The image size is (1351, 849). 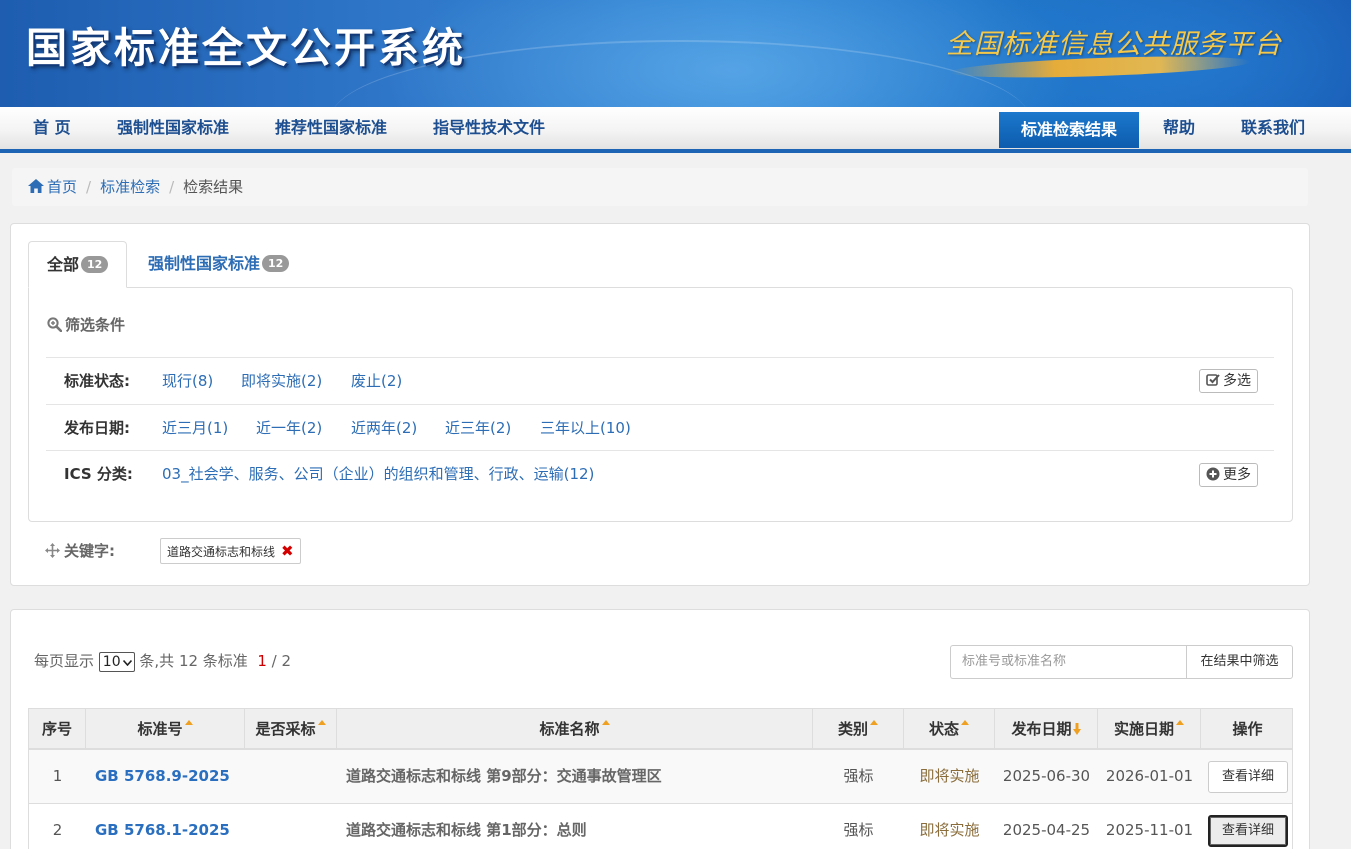 What do you see at coordinates (949, 728) in the screenshot?
I see `col-status: 状态` at bounding box center [949, 728].